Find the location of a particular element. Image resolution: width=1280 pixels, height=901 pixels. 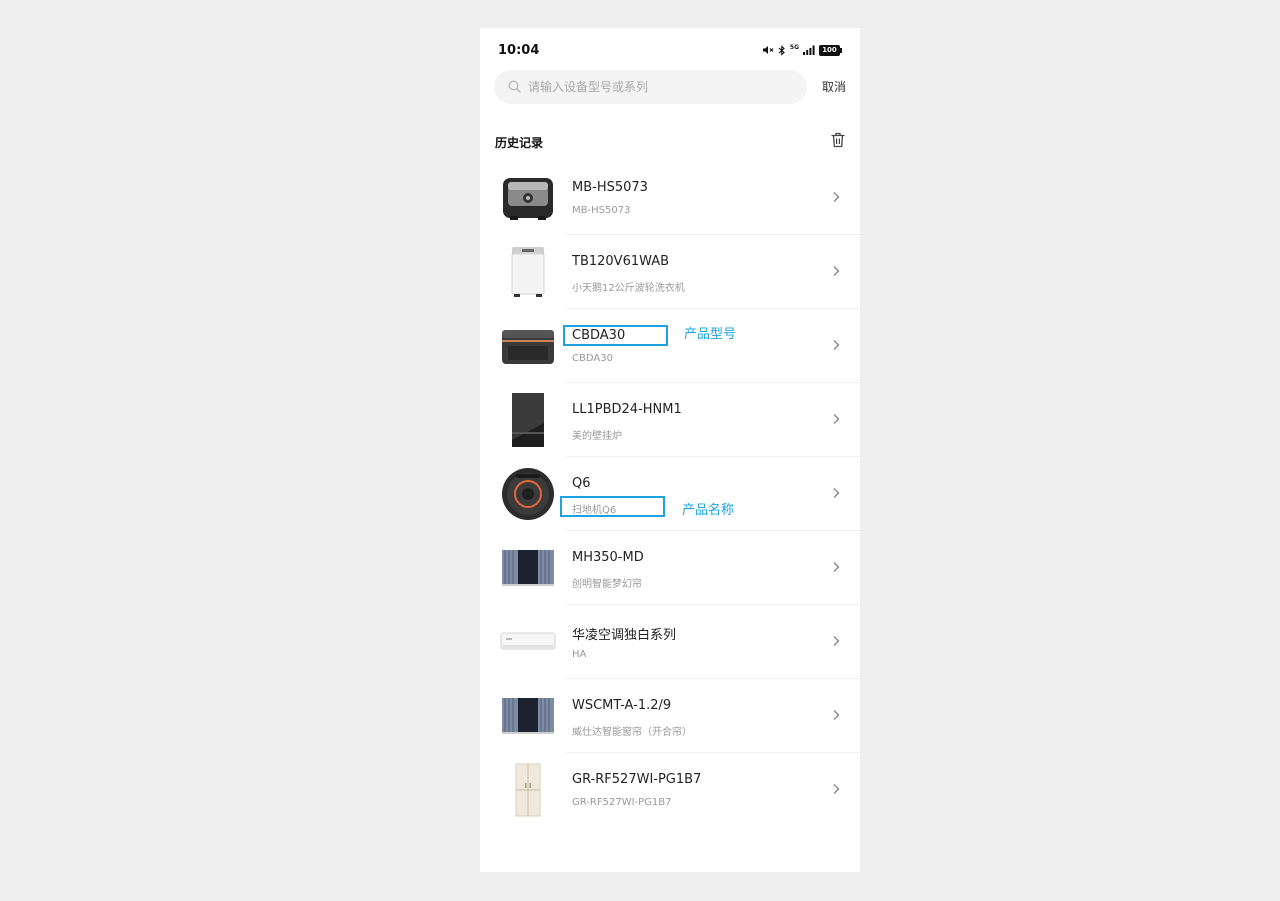

model-annotation-label: 产品型号 is located at coordinates (710, 334).